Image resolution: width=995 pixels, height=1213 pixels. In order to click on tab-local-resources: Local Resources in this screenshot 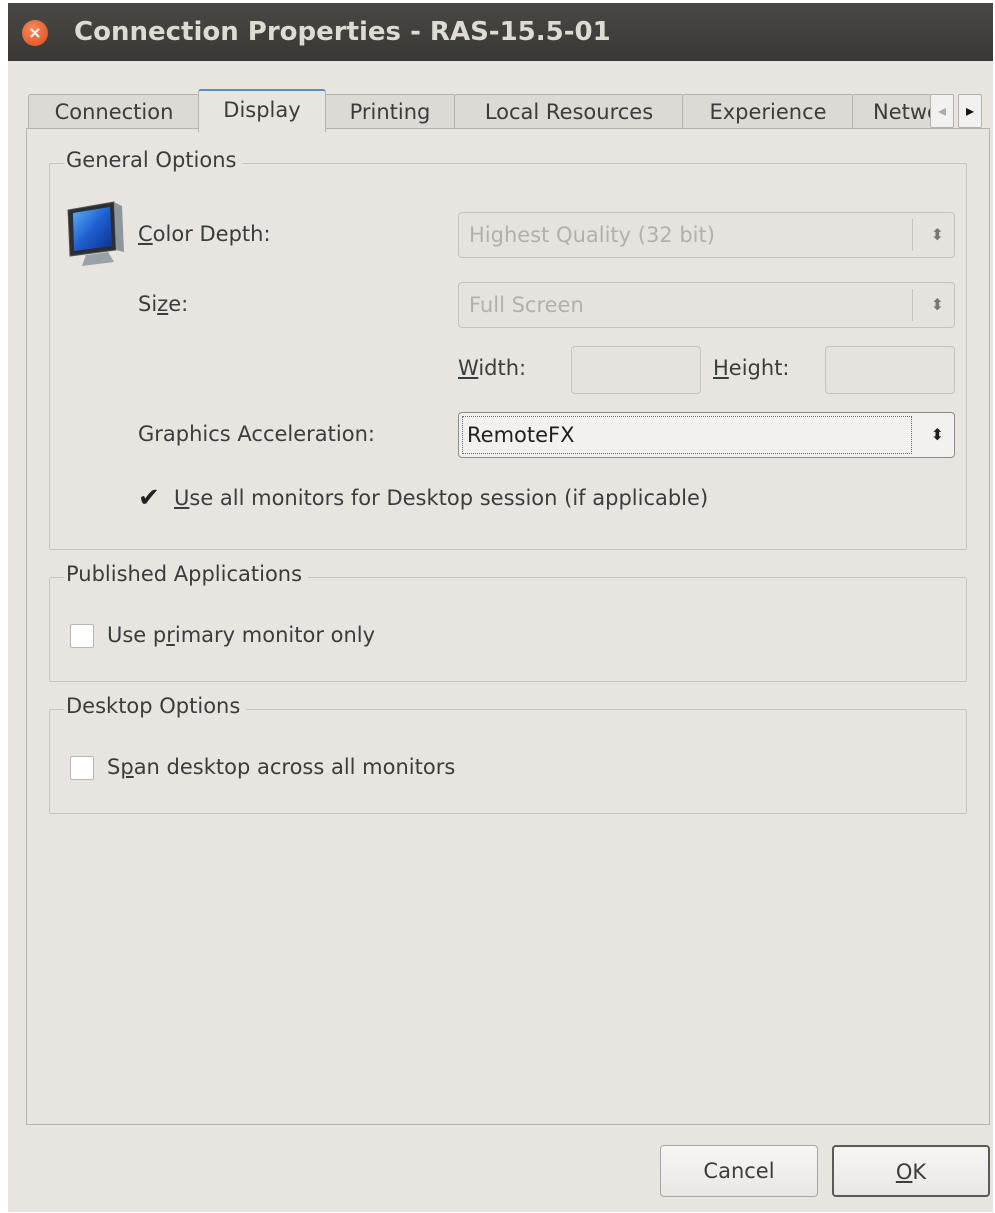, I will do `click(569, 111)`.